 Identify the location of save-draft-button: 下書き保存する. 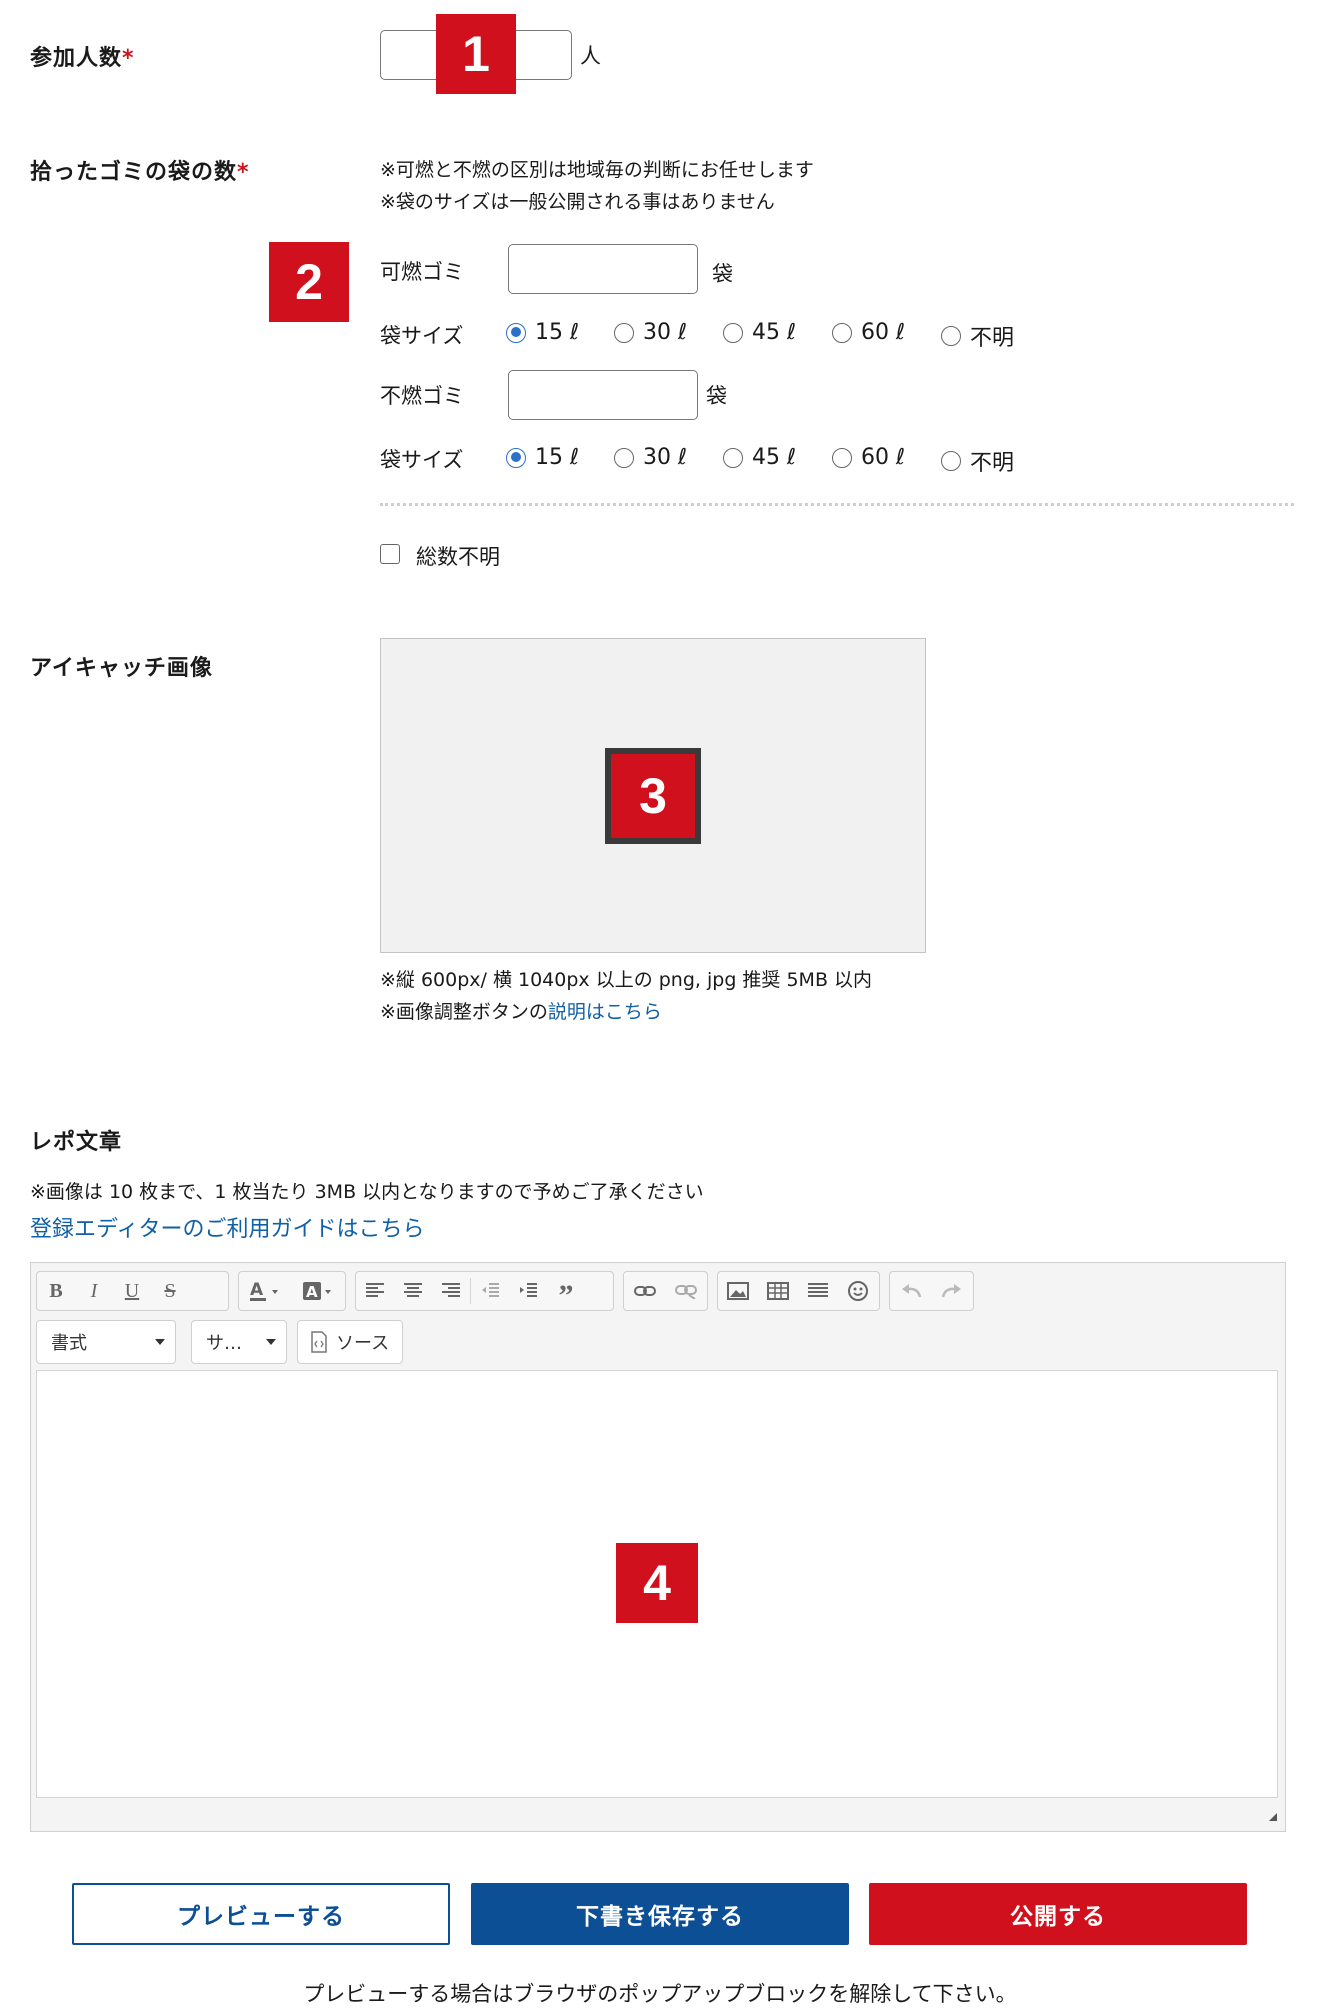
(660, 1914).